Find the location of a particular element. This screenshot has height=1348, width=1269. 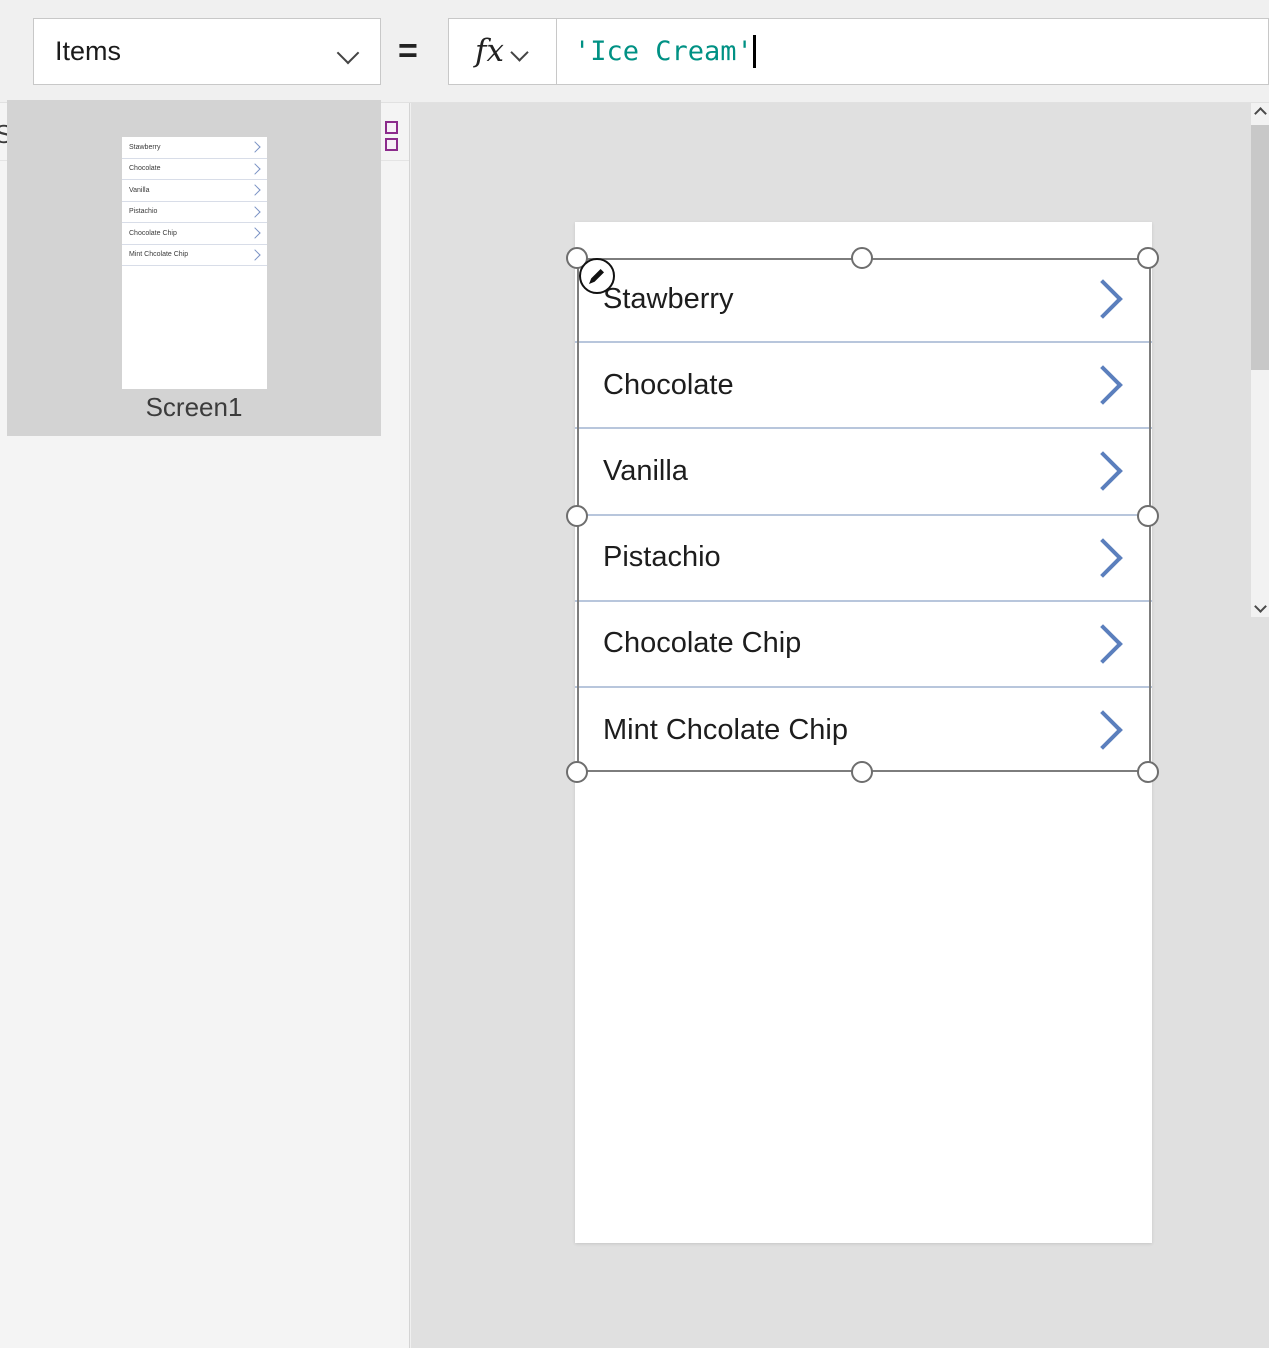

thumbnail-row-label: Chocolate is located at coordinates (145, 169).